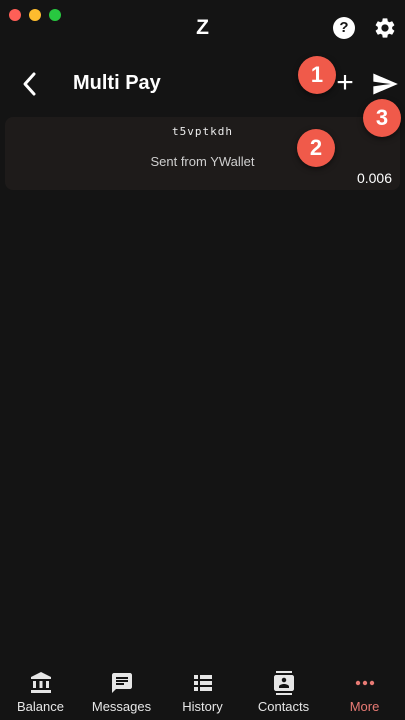 The image size is (405, 720). What do you see at coordinates (385, 84) in the screenshot?
I see `send-icon` at bounding box center [385, 84].